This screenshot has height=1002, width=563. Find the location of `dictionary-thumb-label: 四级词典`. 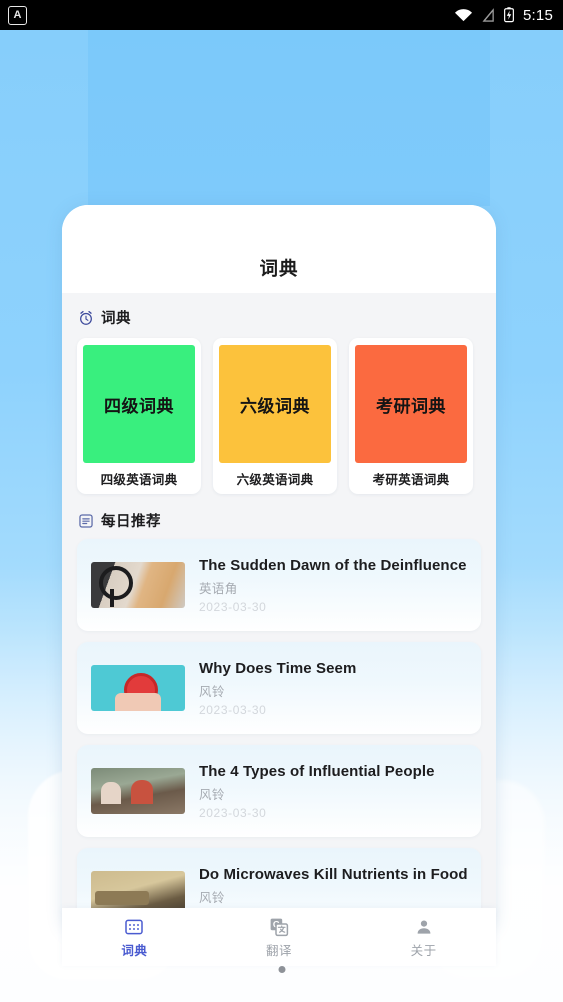

dictionary-thumb-label: 四级词典 is located at coordinates (139, 406).